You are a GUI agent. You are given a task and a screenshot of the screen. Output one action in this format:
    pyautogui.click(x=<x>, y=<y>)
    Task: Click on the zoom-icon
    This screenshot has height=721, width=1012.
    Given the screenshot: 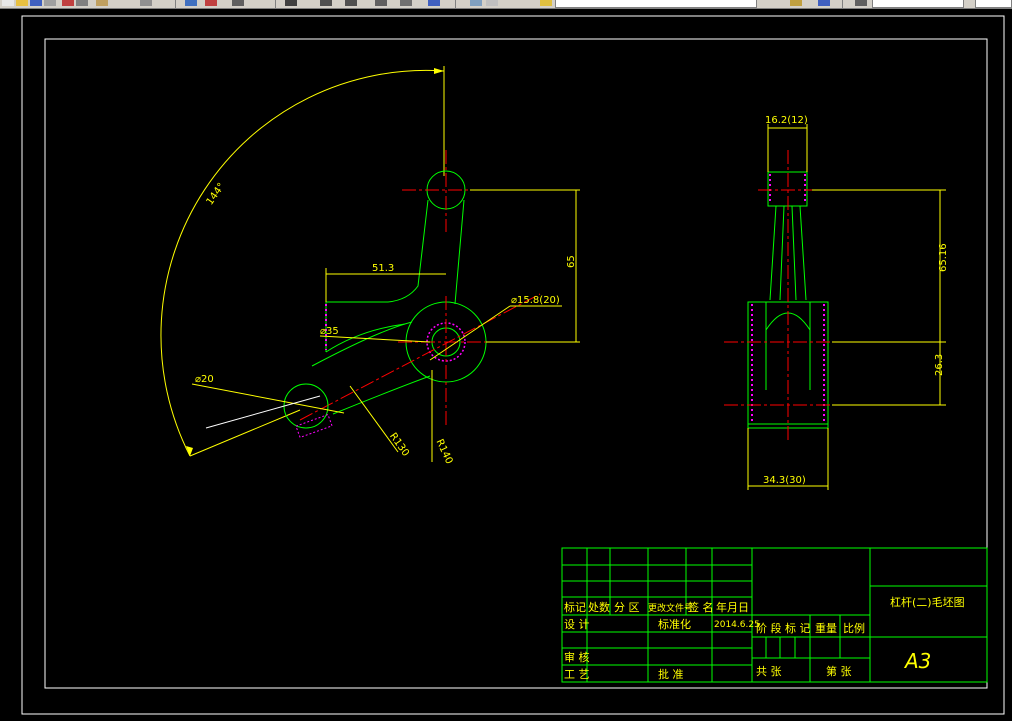 What is the action you would take?
    pyautogui.click(x=238, y=3)
    